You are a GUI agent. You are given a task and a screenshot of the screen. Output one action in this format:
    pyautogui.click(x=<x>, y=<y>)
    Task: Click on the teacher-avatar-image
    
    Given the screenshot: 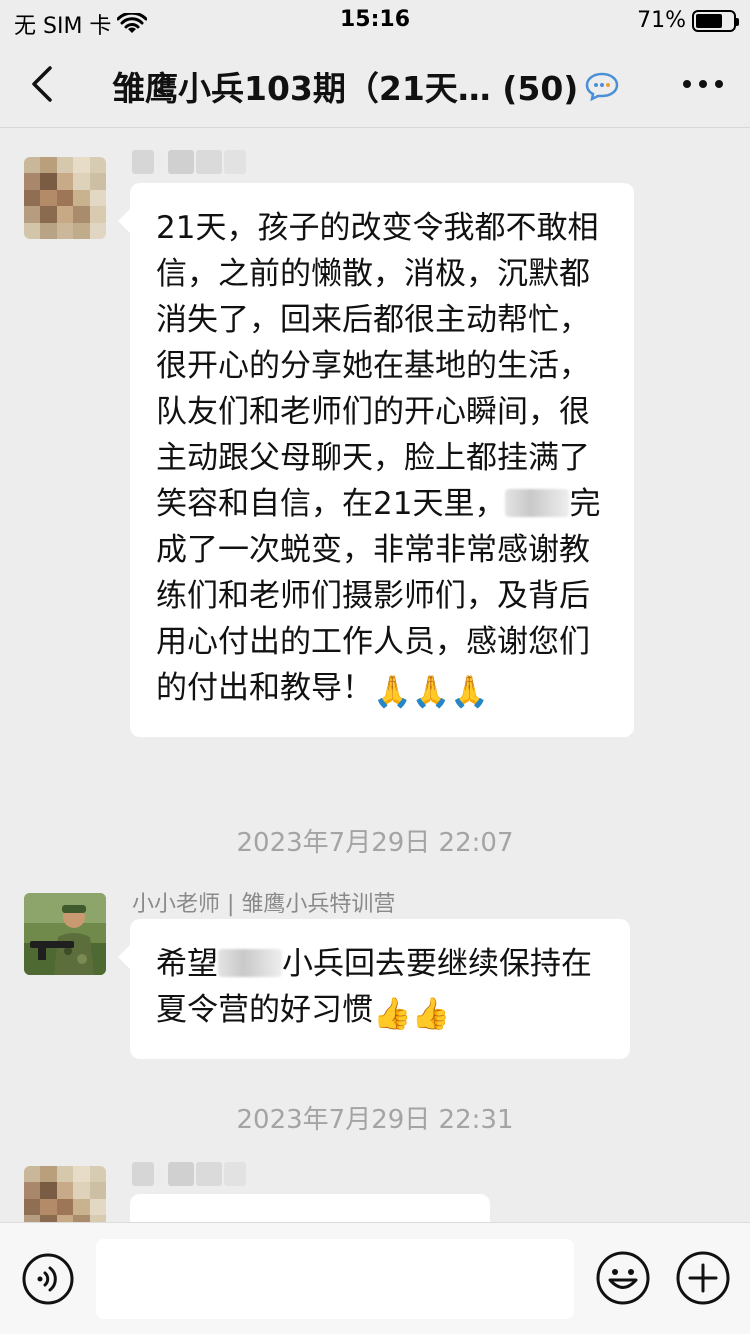 What is the action you would take?
    pyautogui.click(x=65, y=934)
    